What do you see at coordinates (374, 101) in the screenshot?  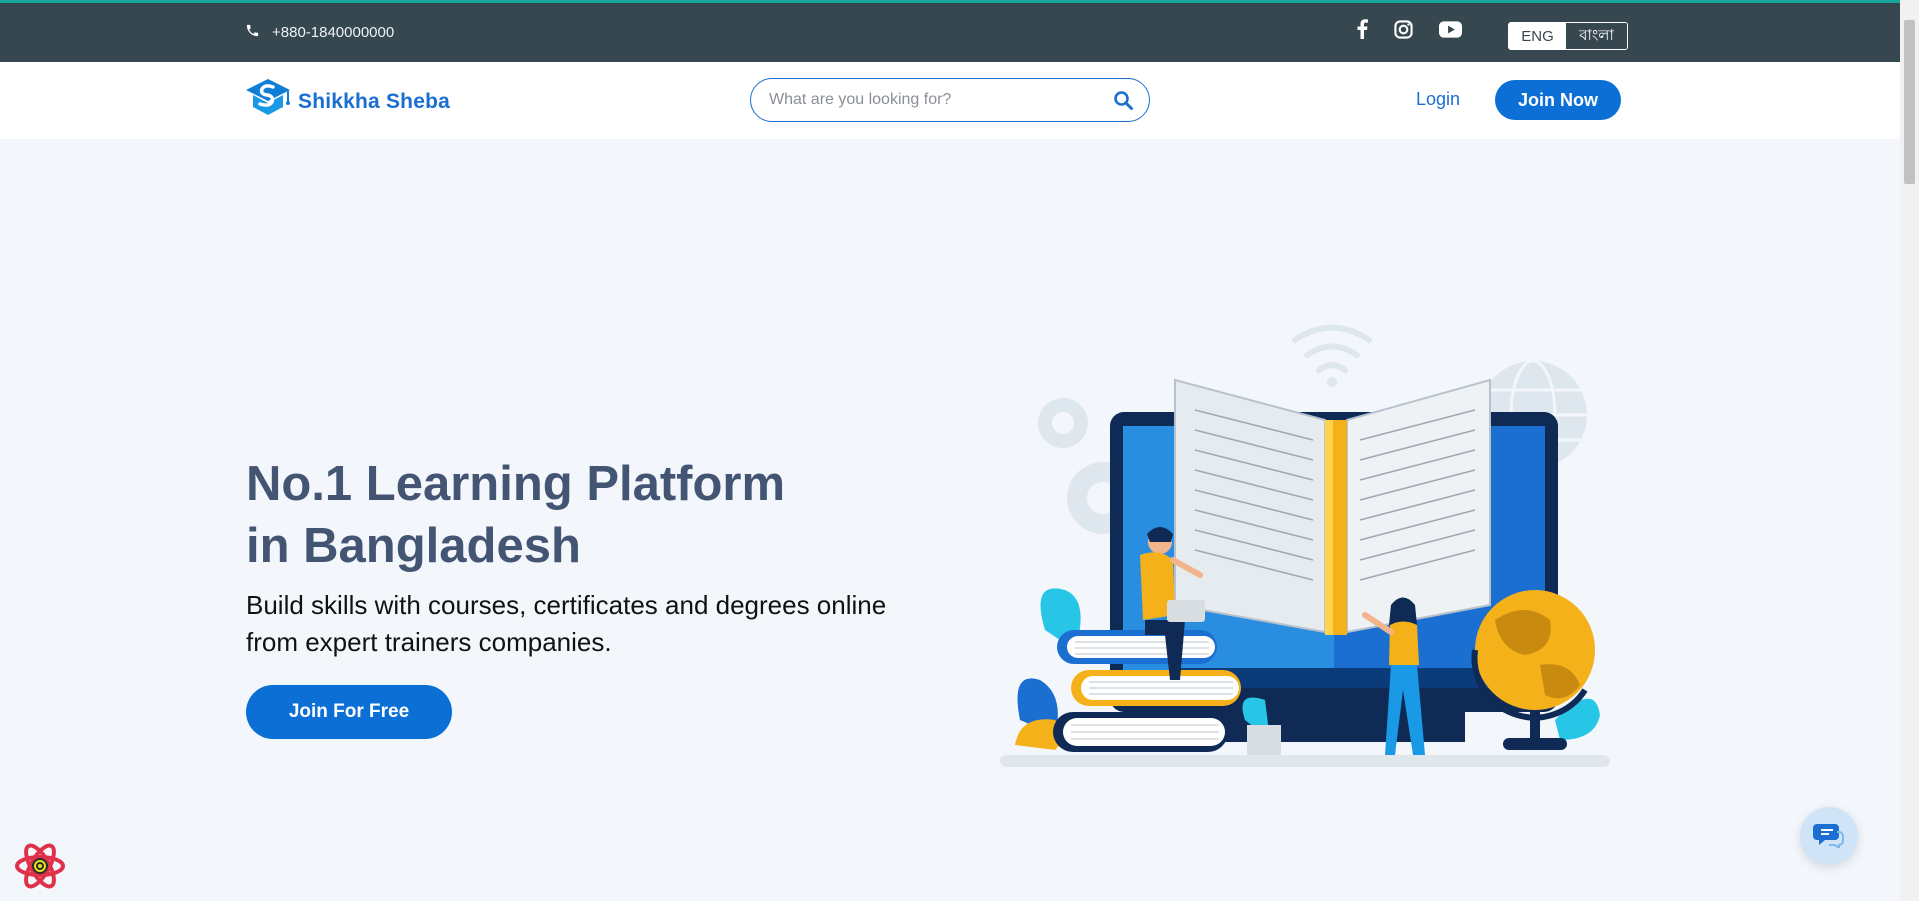 I see `brand-name: Shikkha Sheba` at bounding box center [374, 101].